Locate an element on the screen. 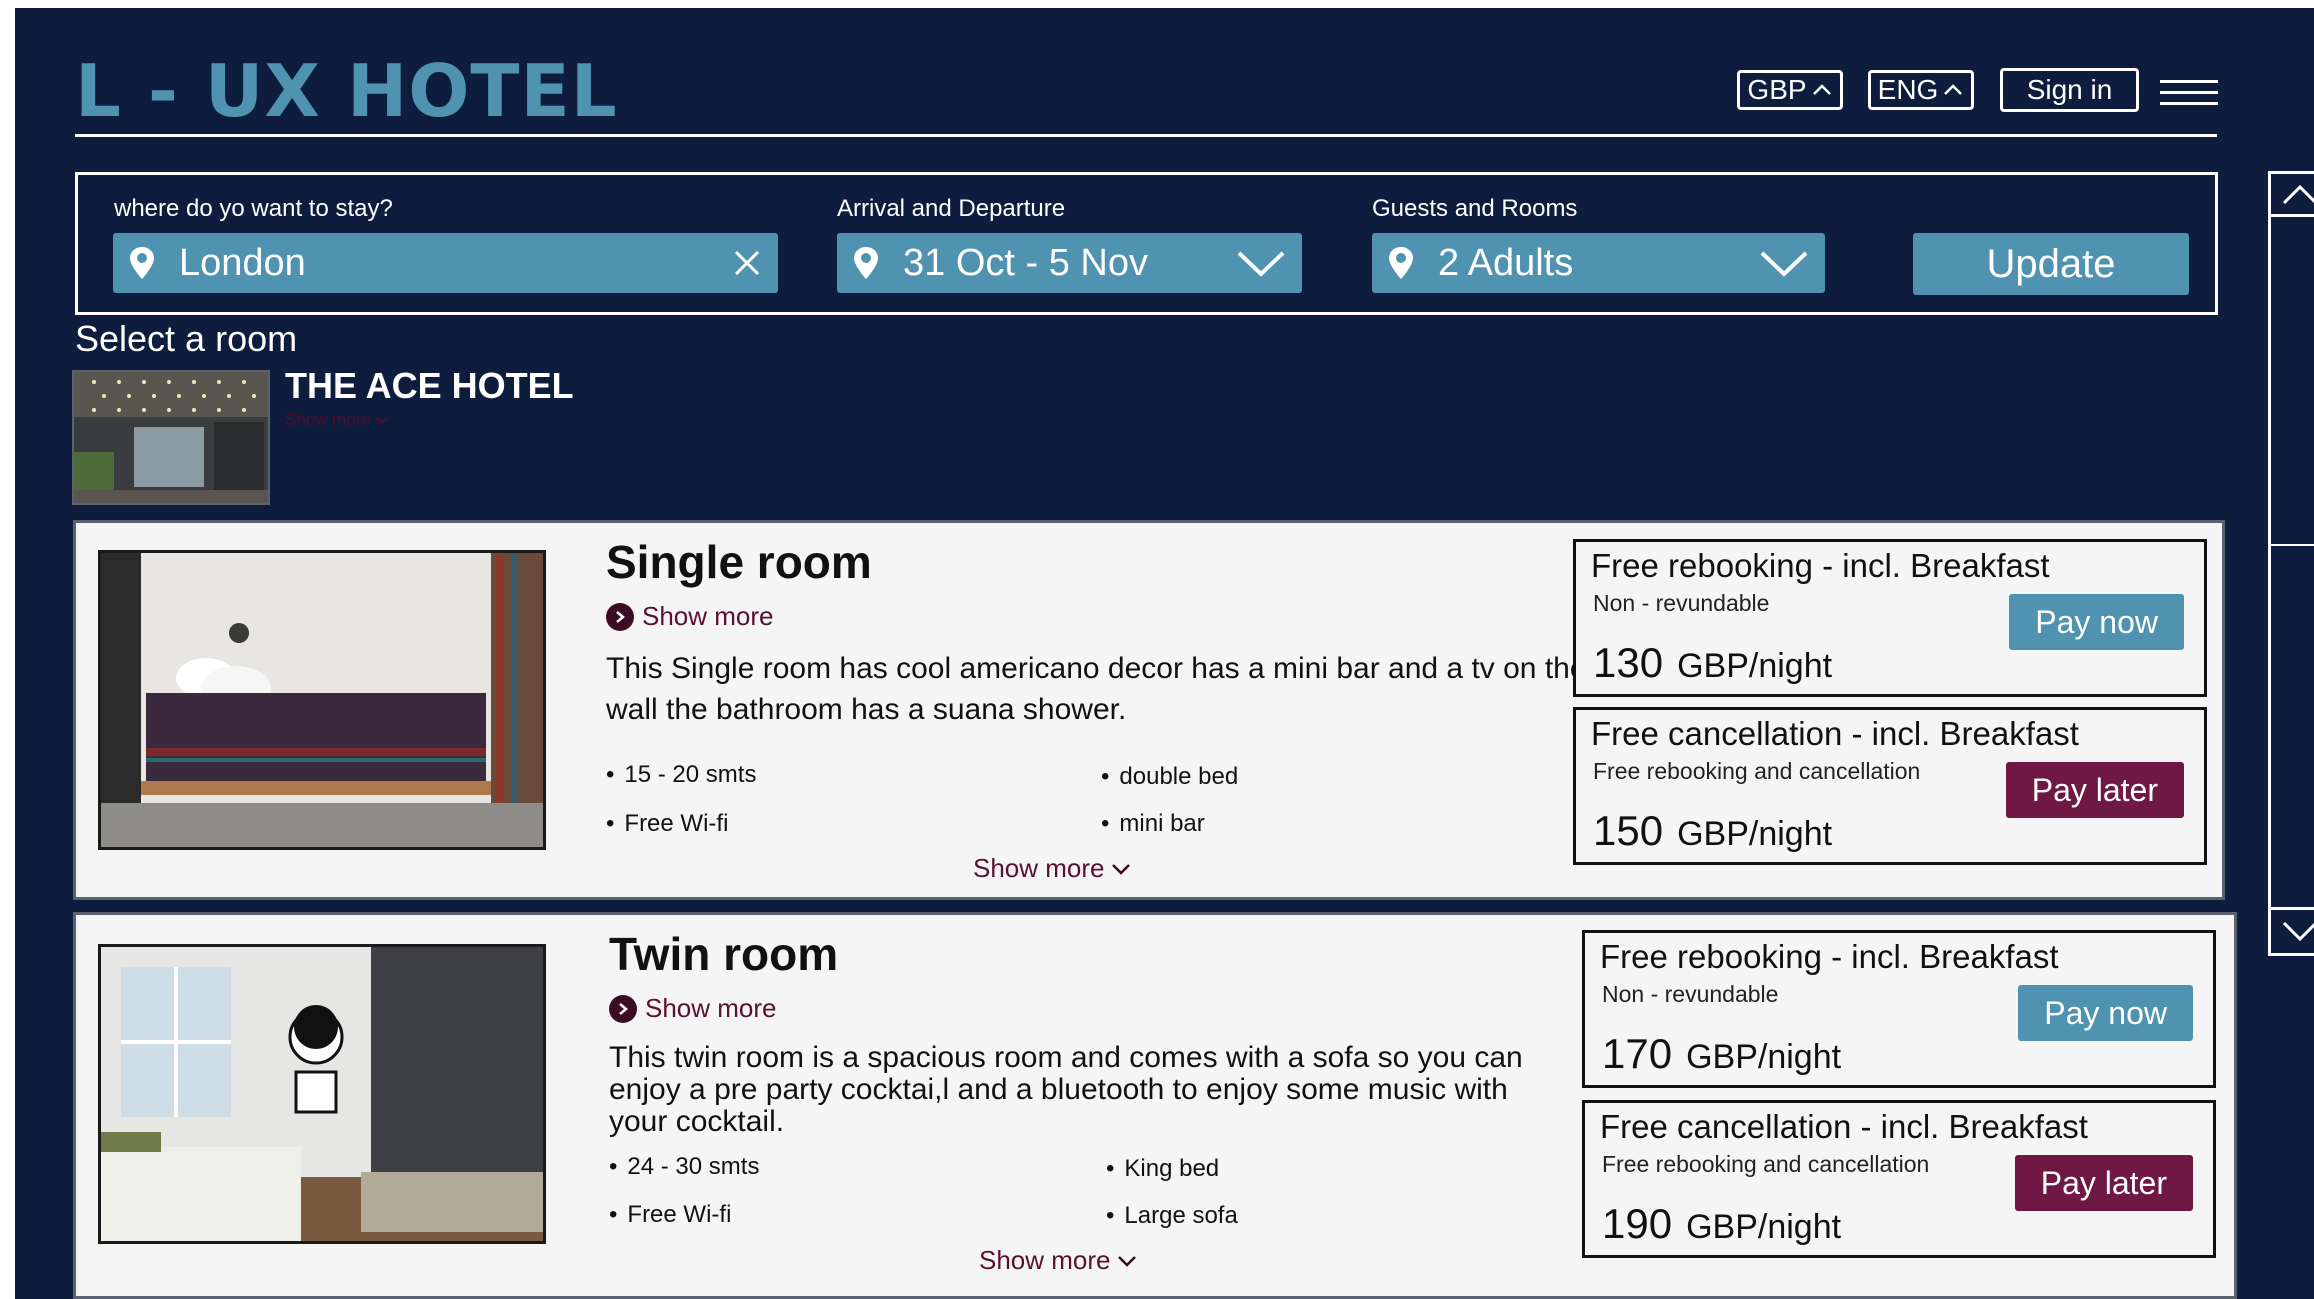 Image resolution: width=2314 pixels, height=1299 pixels. scroll-down-button is located at coordinates (2292, 930).